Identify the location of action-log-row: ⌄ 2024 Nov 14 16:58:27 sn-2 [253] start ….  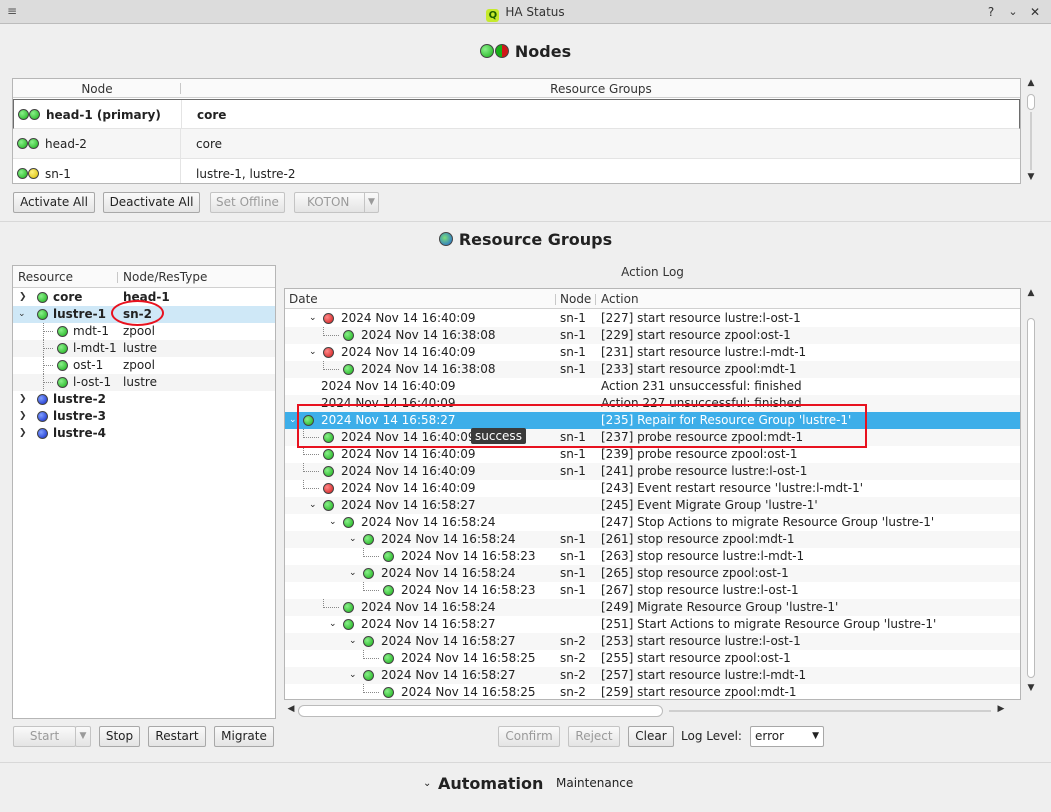
(652, 641).